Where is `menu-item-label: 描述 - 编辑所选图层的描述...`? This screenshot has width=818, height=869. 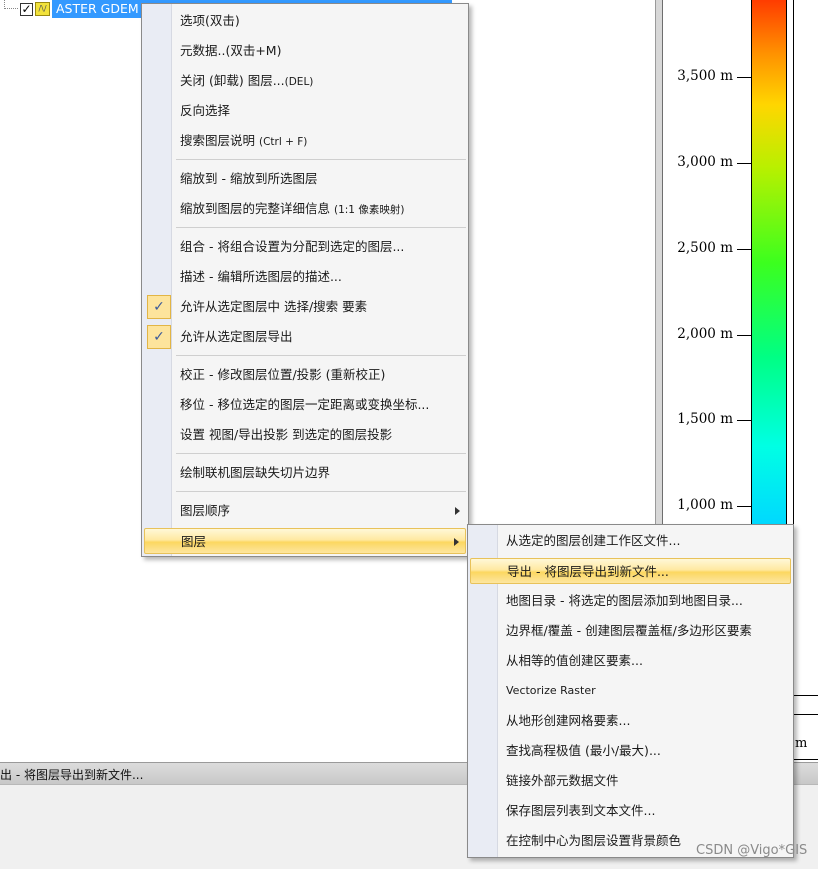
menu-item-label: 描述 - 编辑所选图层的描述... is located at coordinates (261, 277).